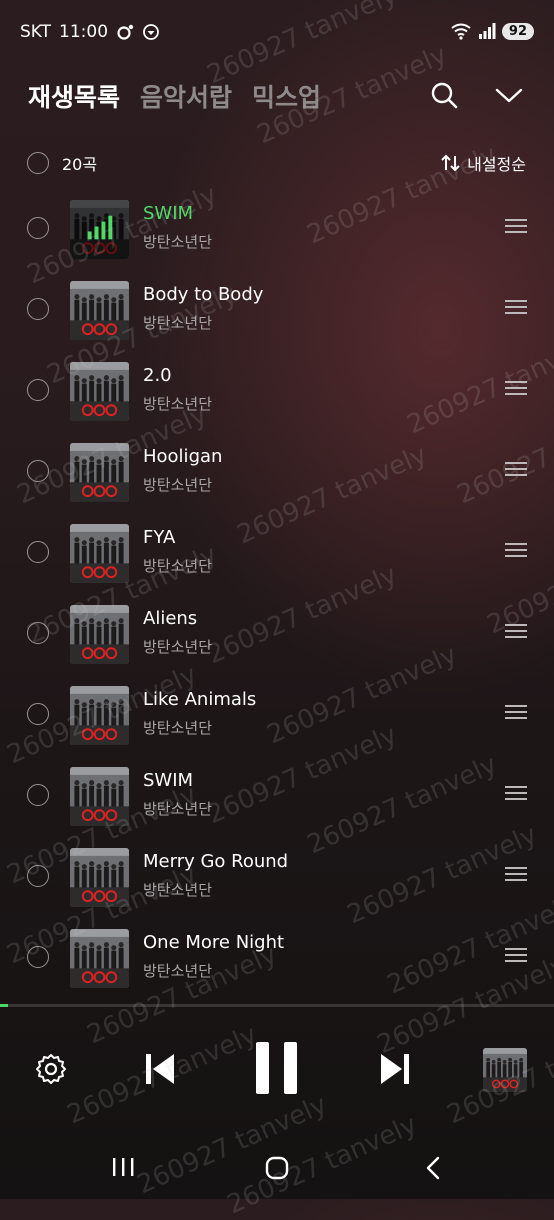  I want to click on track-title: Merry Go Round, so click(216, 861).